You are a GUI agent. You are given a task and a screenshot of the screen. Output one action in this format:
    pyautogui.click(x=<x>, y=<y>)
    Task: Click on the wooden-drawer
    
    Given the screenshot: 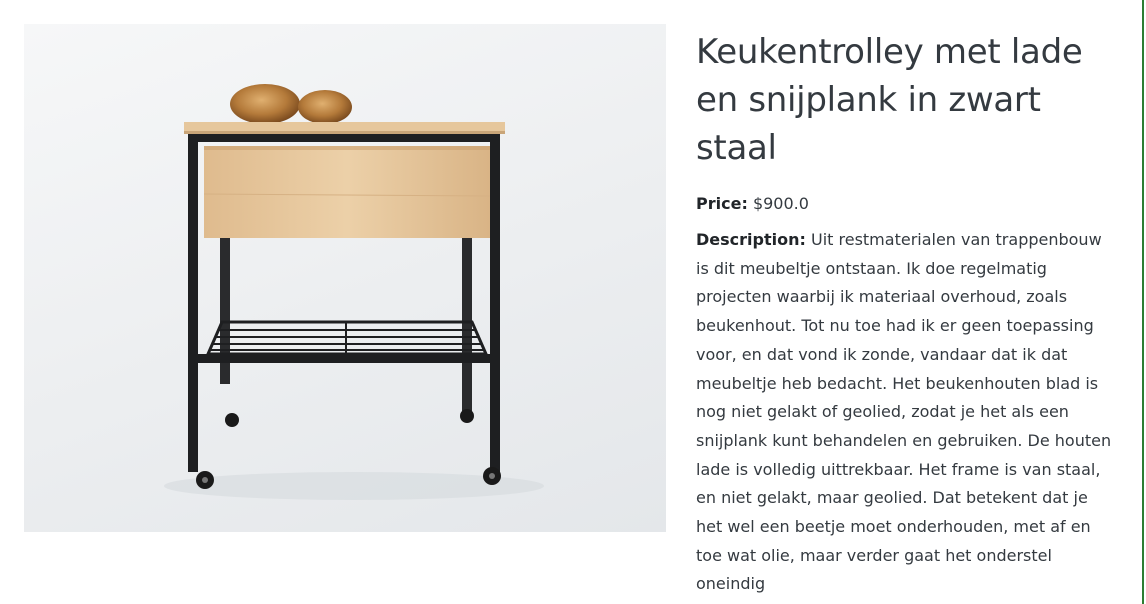 What is the action you would take?
    pyautogui.click(x=347, y=192)
    